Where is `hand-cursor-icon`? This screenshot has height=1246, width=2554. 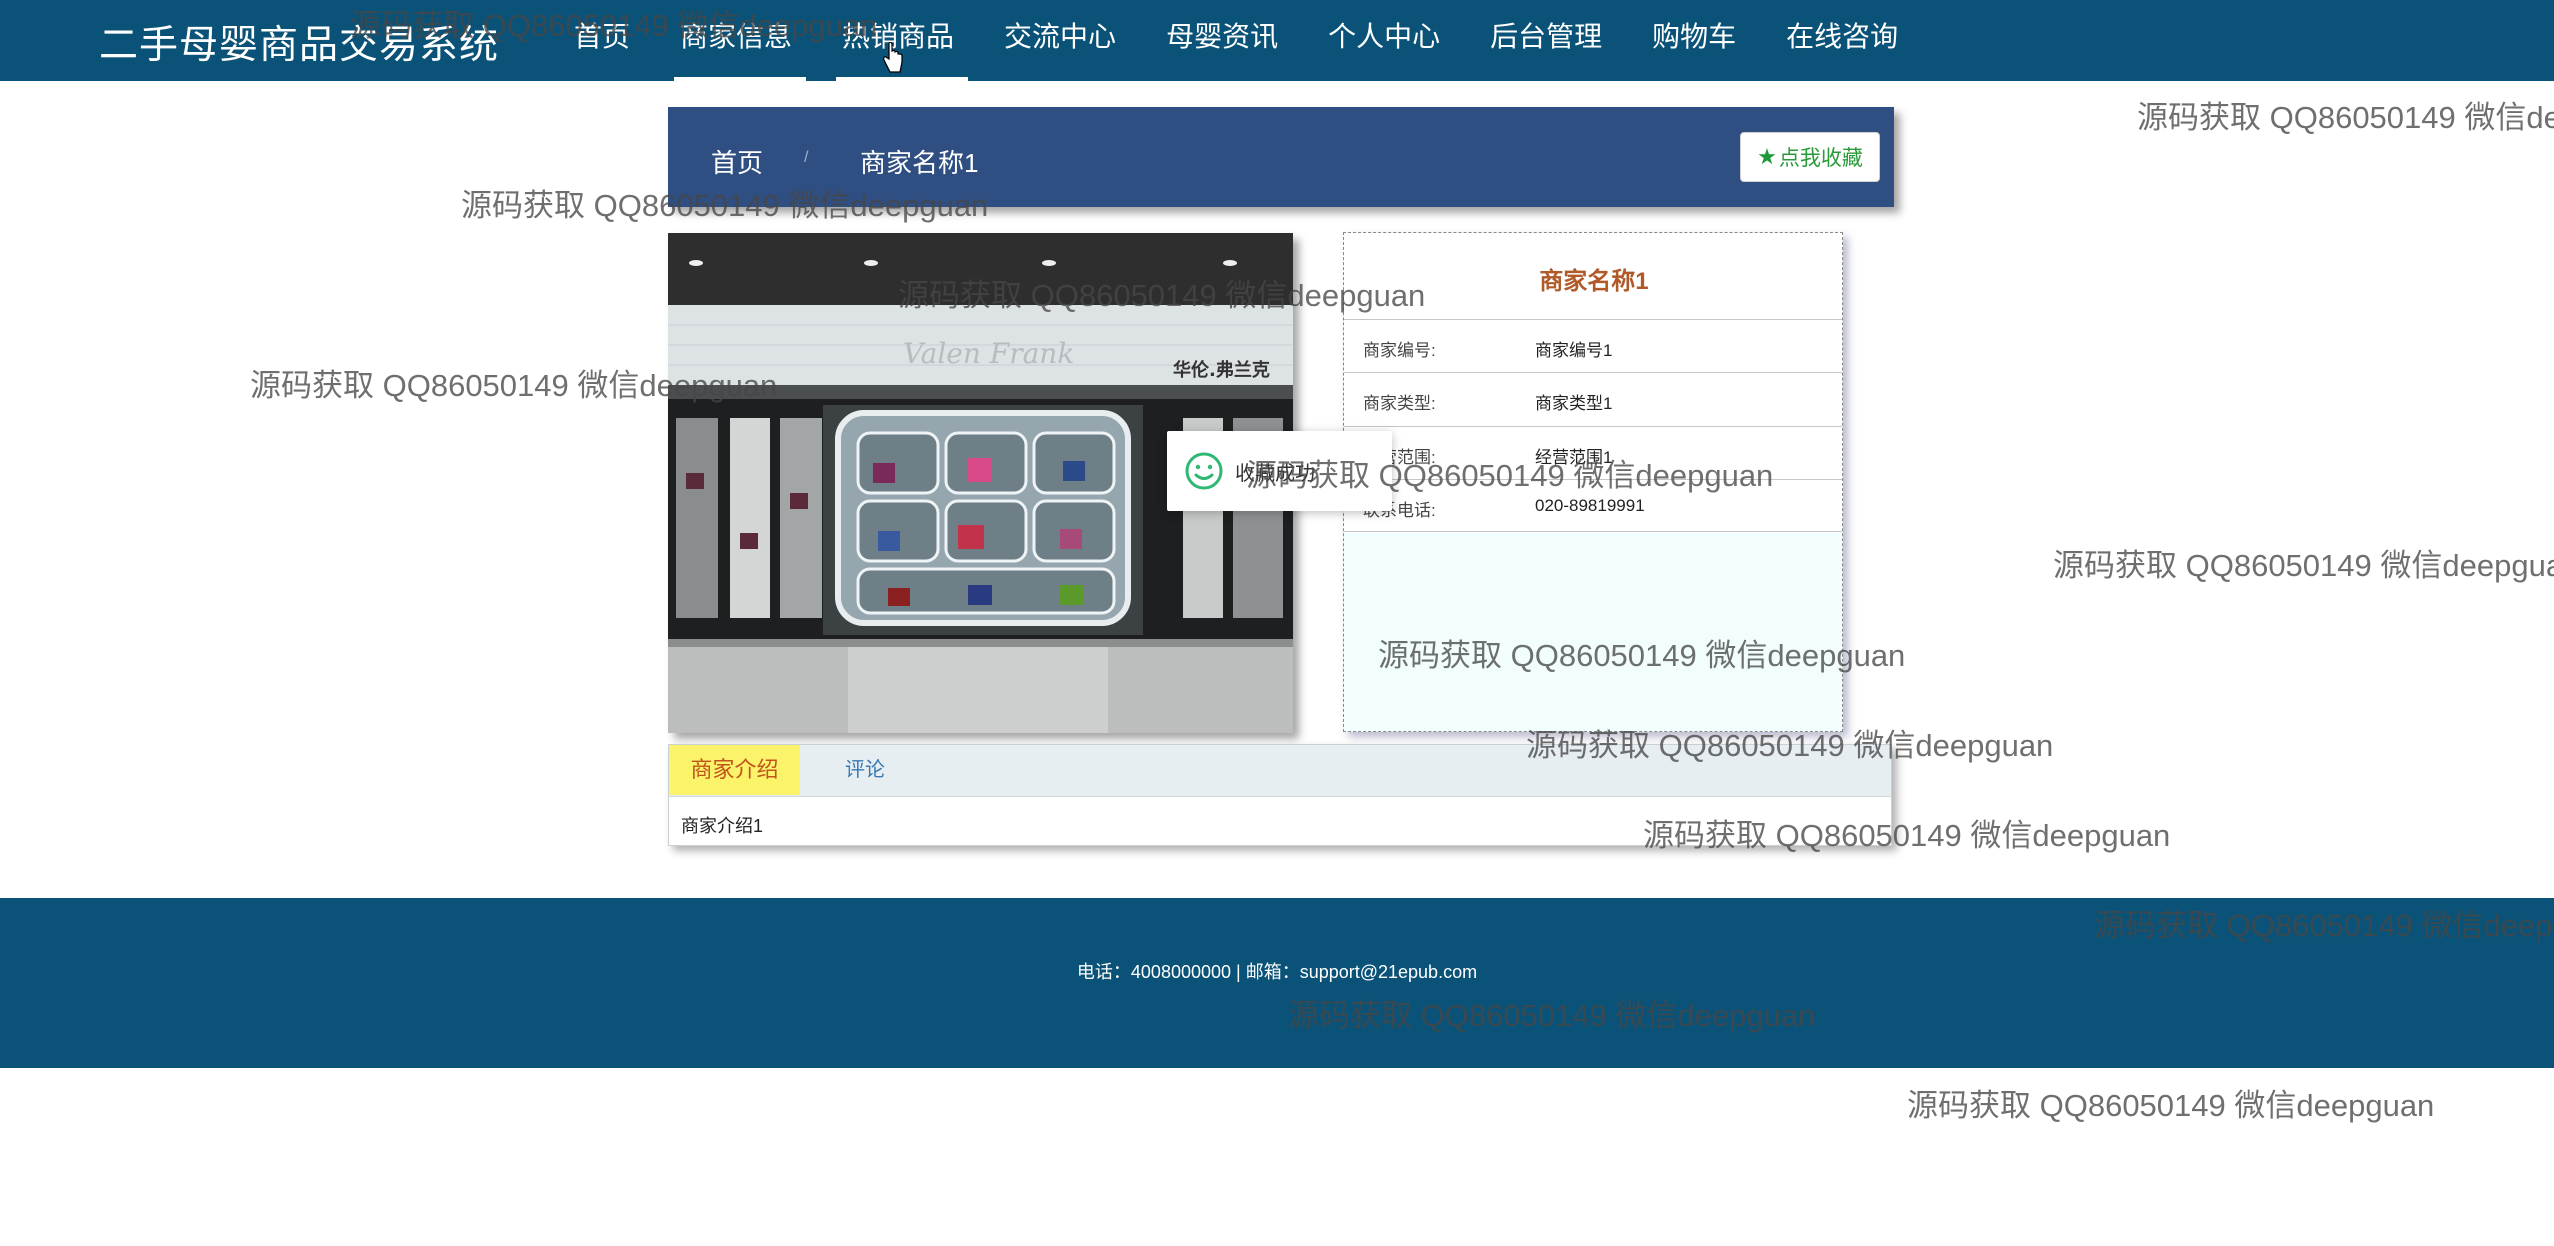 hand-cursor-icon is located at coordinates (893, 57).